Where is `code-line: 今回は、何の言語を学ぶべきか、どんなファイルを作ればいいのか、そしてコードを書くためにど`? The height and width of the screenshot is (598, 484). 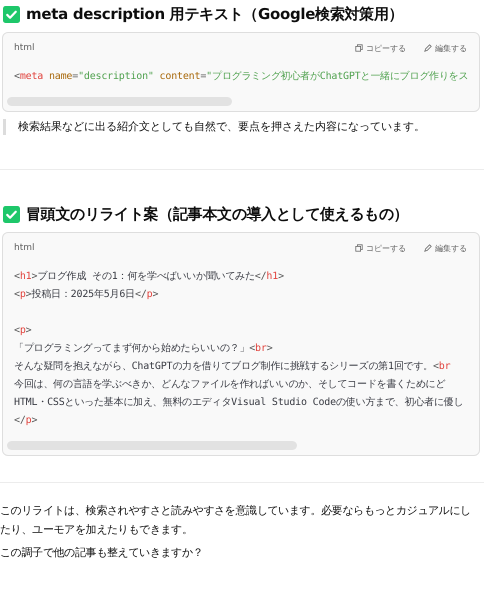
code-line: 今回は、何の言語を学ぶべきか、どんなファイルを作ればいいのか、そしてコードを書くためにど is located at coordinates (230, 385).